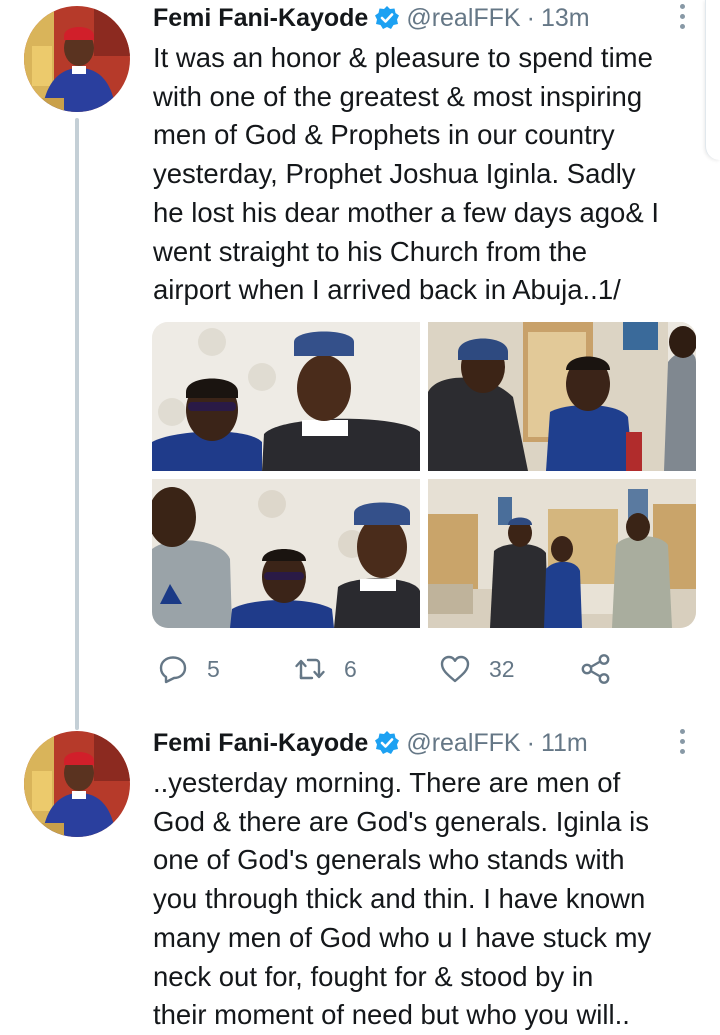 The height and width of the screenshot is (1035, 720). I want to click on retweet-icon, so click(310, 669).